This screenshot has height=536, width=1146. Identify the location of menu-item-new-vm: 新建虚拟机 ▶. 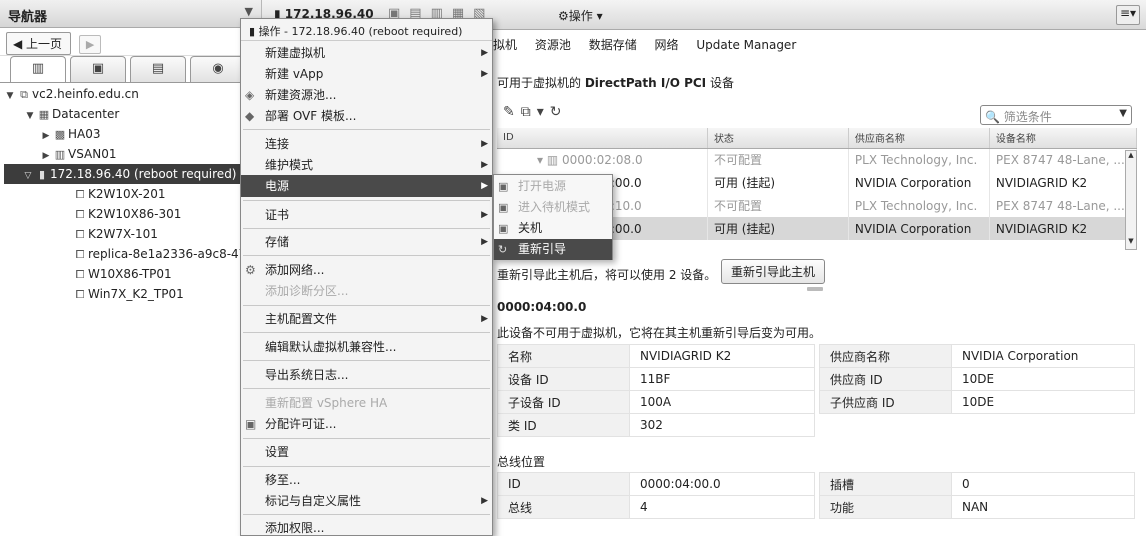
(366, 53).